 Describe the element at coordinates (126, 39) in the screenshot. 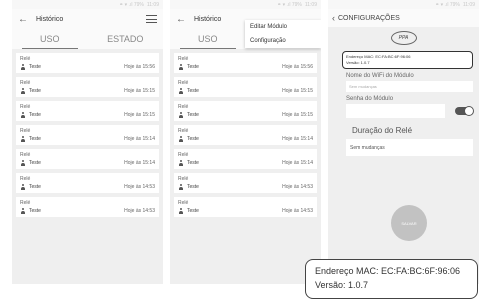

I see `tab-estado: ESTADO` at that location.